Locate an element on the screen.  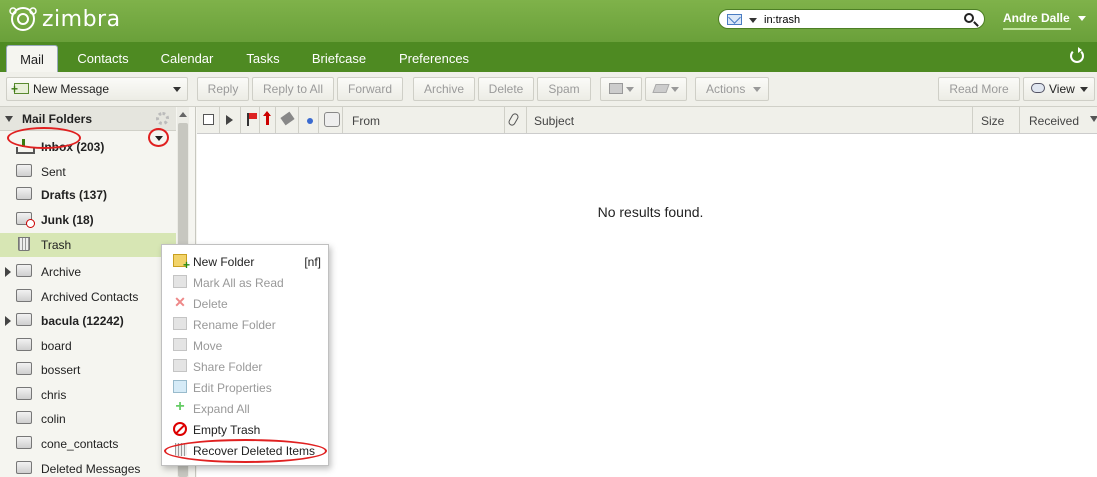
menu-item-mark-all-read: Mark All as Read is located at coordinates (246, 282).